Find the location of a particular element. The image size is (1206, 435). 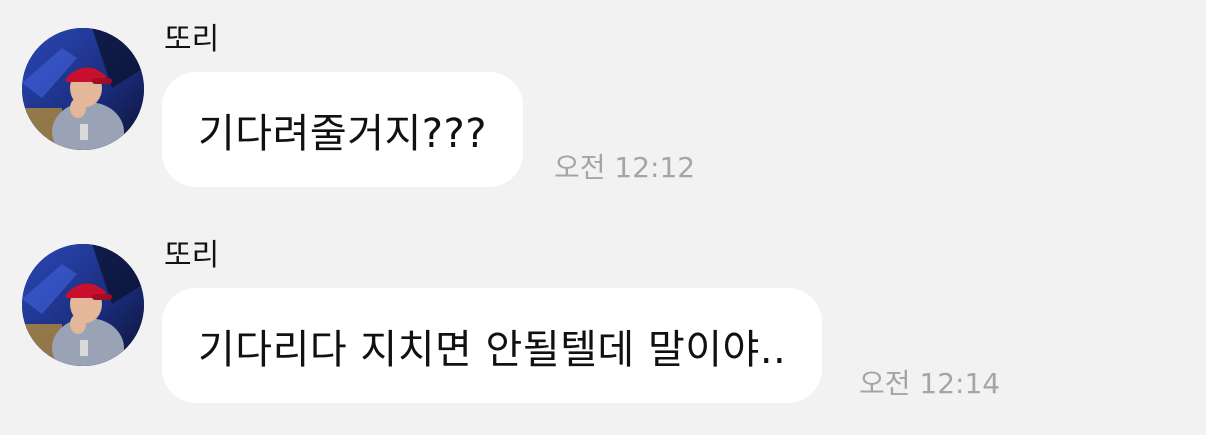

message-text: 기다리다 지치면 안될텔데 말이야.. is located at coordinates (492, 349).